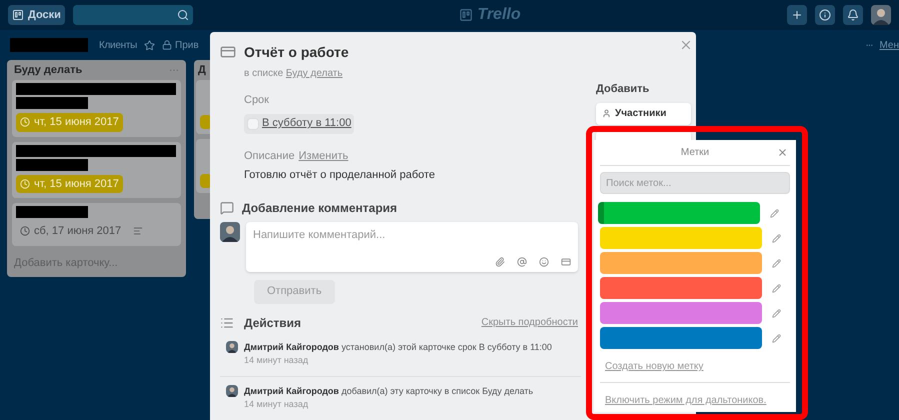  I want to click on team-link: Клиенты, so click(118, 45).